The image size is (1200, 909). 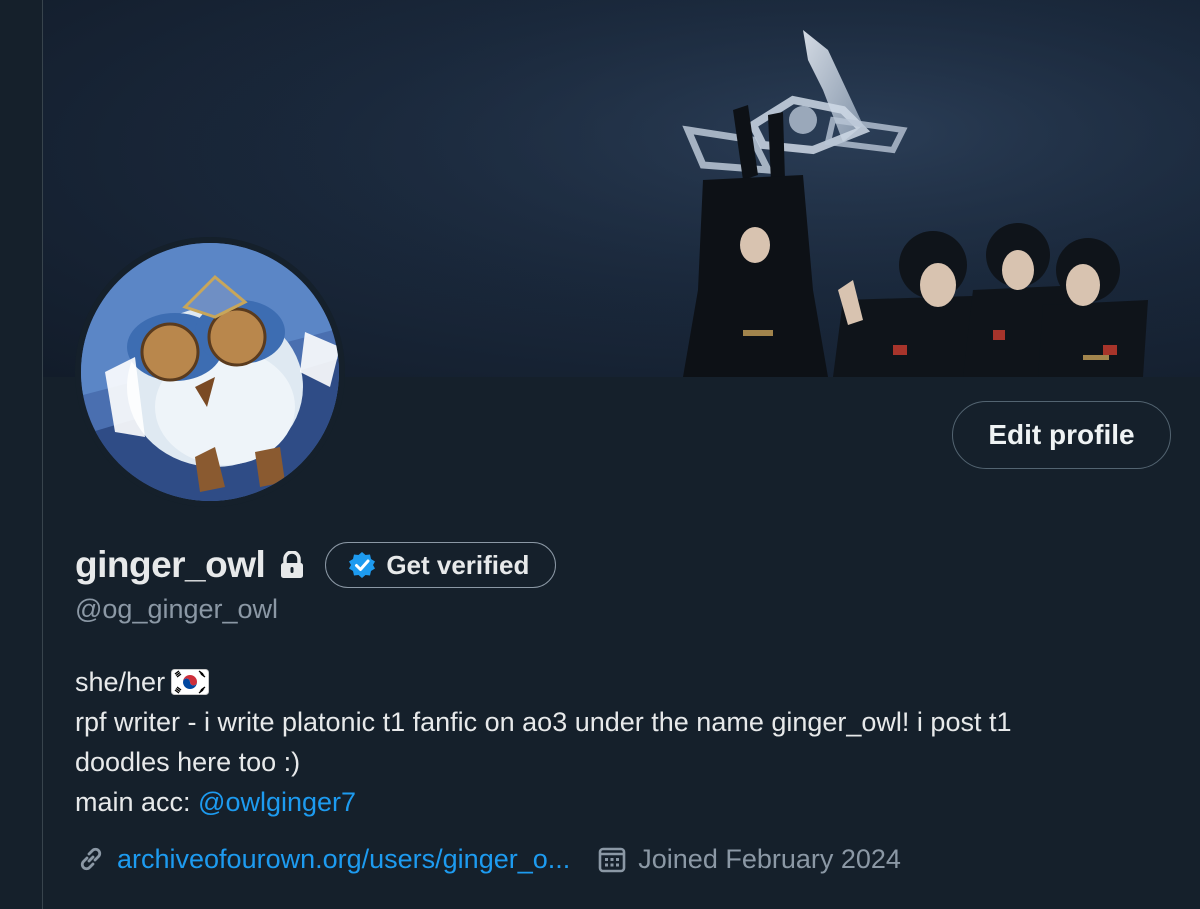 What do you see at coordinates (316, 565) in the screenshot?
I see `name-row: ginger_owl Get verified` at bounding box center [316, 565].